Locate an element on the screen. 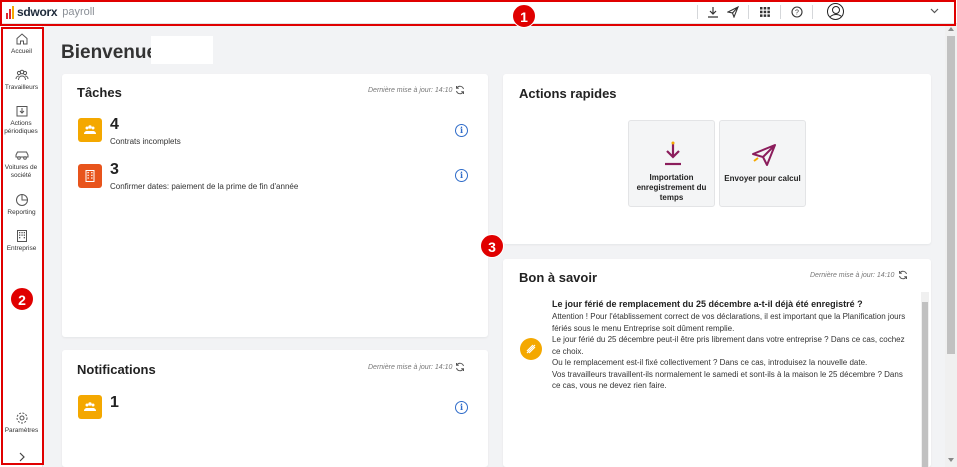  sdworx-logo: sdworx payroll is located at coordinates (50, 12).